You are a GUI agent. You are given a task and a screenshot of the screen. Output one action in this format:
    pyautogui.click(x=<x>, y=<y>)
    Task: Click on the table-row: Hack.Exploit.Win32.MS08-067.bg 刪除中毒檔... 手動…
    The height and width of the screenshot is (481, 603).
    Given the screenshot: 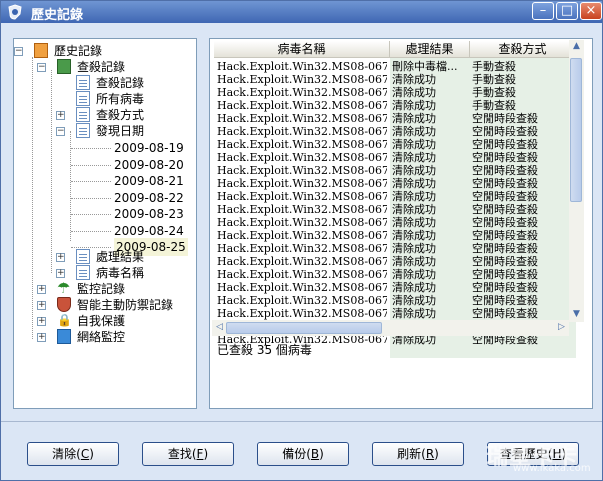 What is the action you would take?
    pyautogui.click(x=395, y=66)
    